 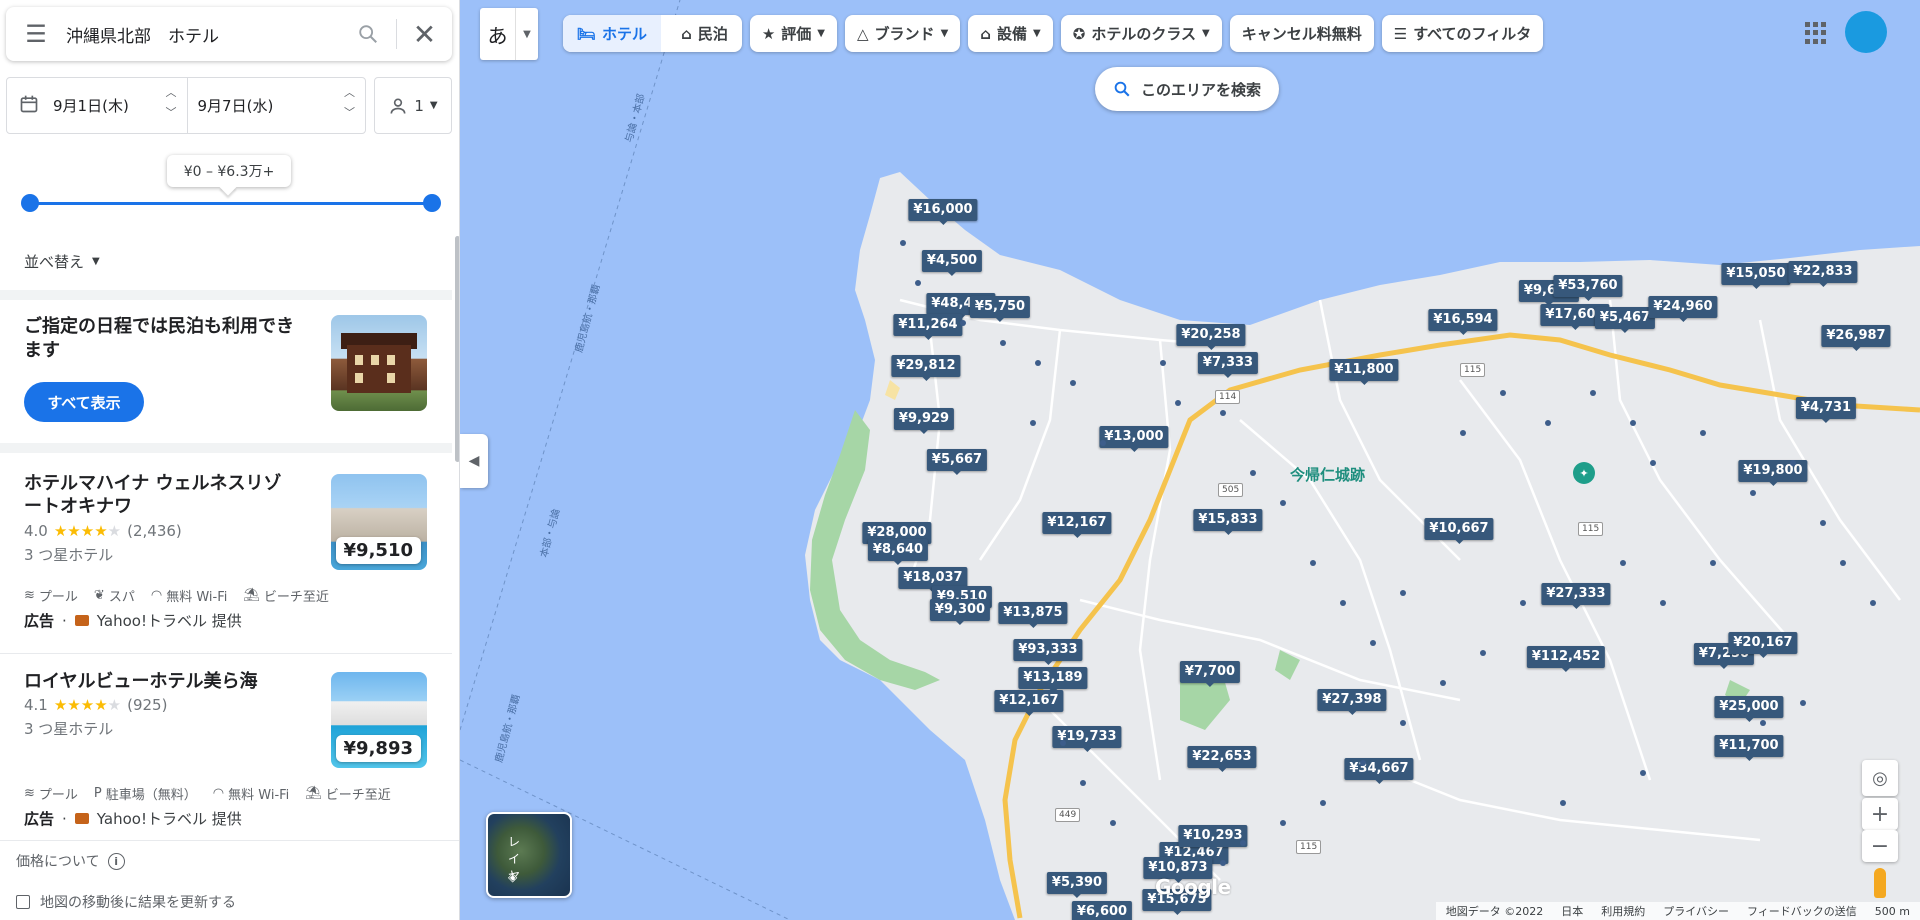 What do you see at coordinates (1463, 322) in the screenshot?
I see `price-marker: ¥16,594` at bounding box center [1463, 322].